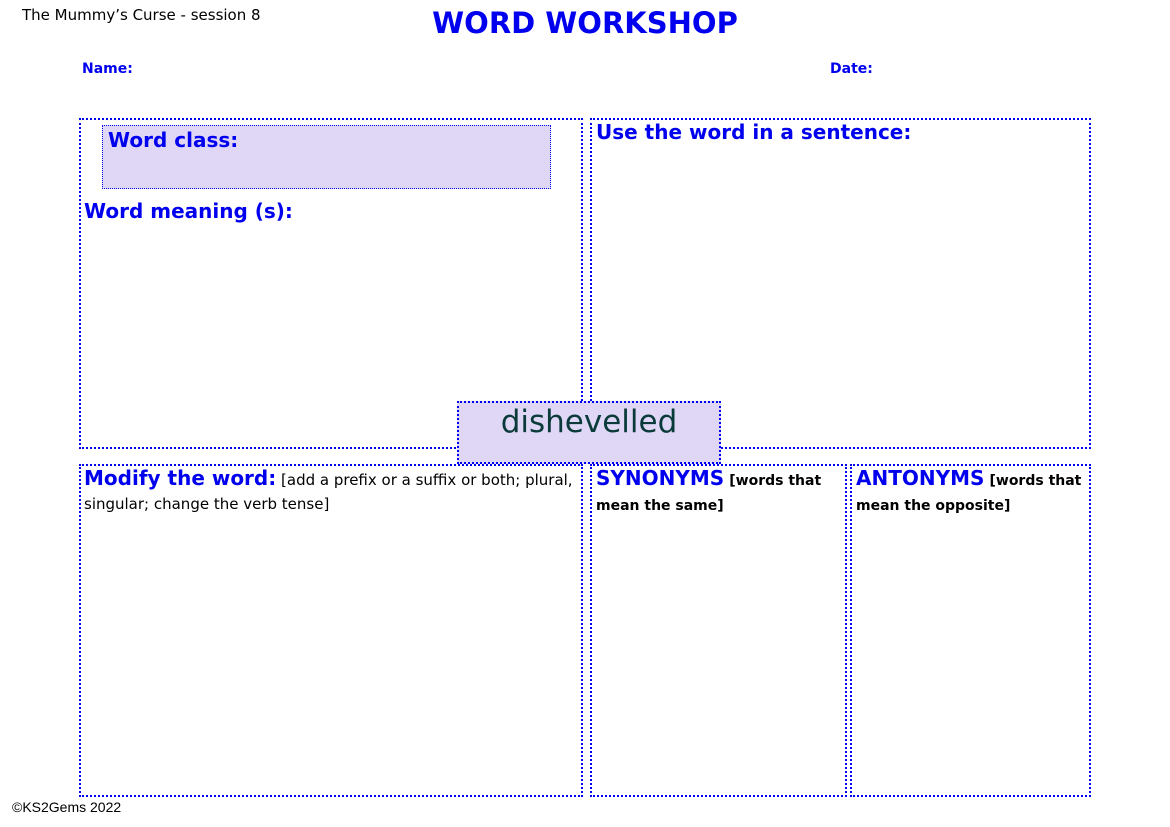 The image size is (1170, 827). I want to click on focus-word: dishevelled, so click(589, 422).